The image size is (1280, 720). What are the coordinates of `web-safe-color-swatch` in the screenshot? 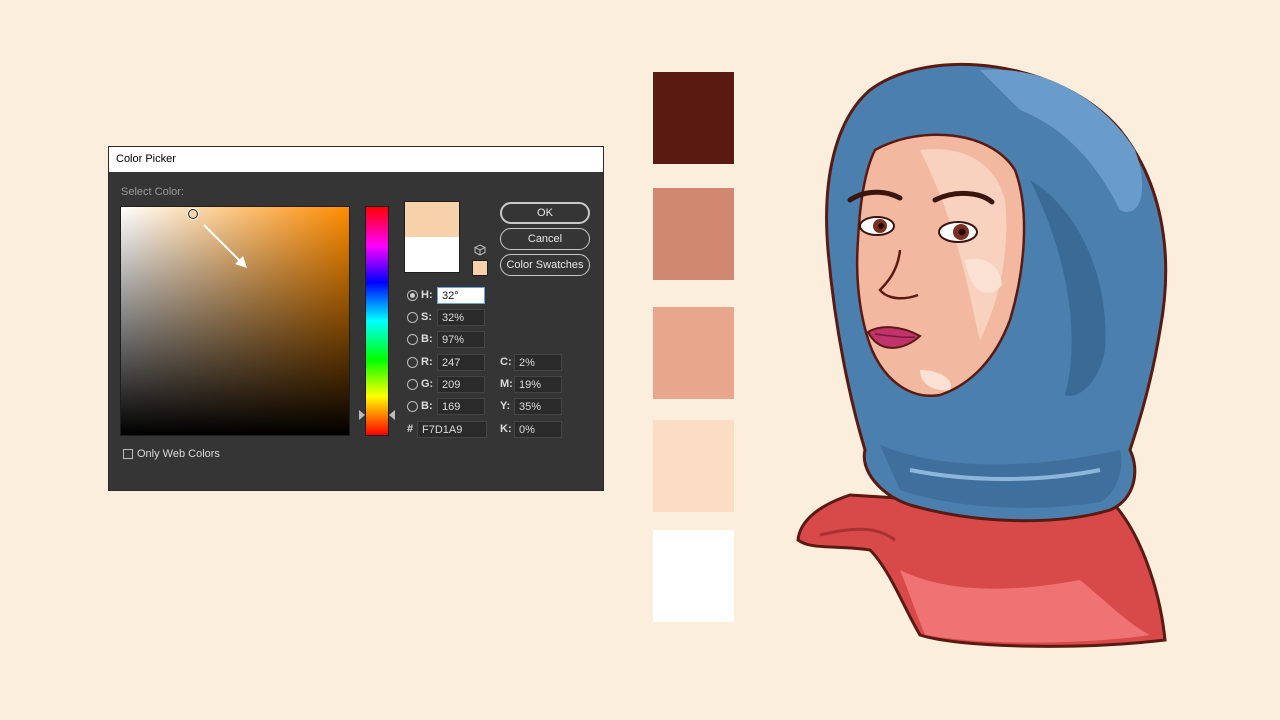 It's located at (480, 268).